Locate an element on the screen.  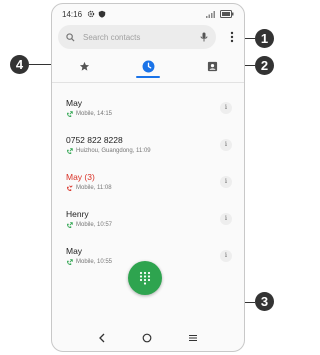
dialpad-button is located at coordinates (145, 278).